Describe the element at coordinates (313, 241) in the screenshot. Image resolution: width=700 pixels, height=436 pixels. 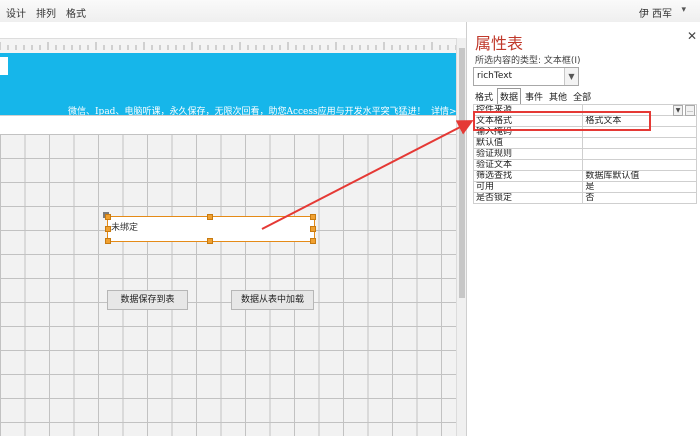
I see `resize-handle-bottom-right` at that location.